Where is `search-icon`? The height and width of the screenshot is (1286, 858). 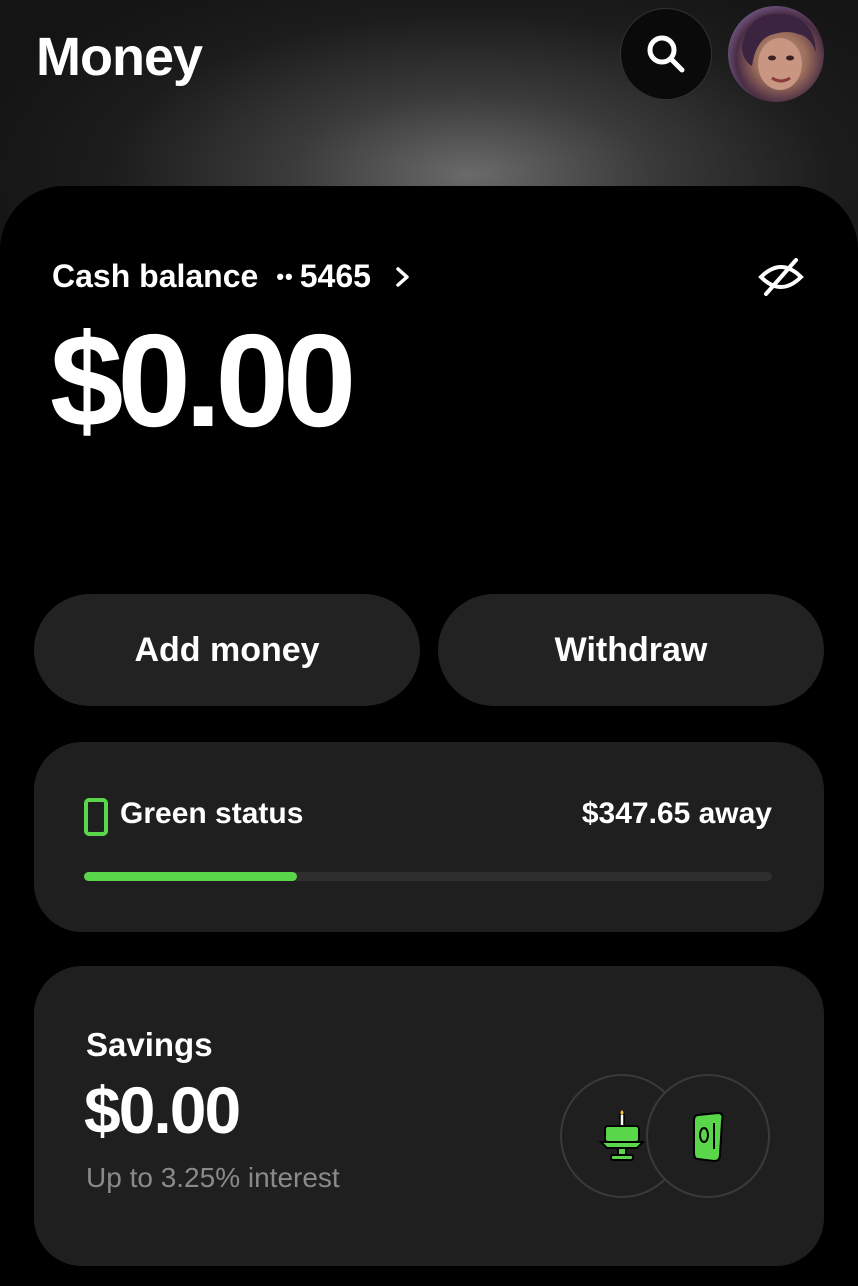
search-icon is located at coordinates (666, 54).